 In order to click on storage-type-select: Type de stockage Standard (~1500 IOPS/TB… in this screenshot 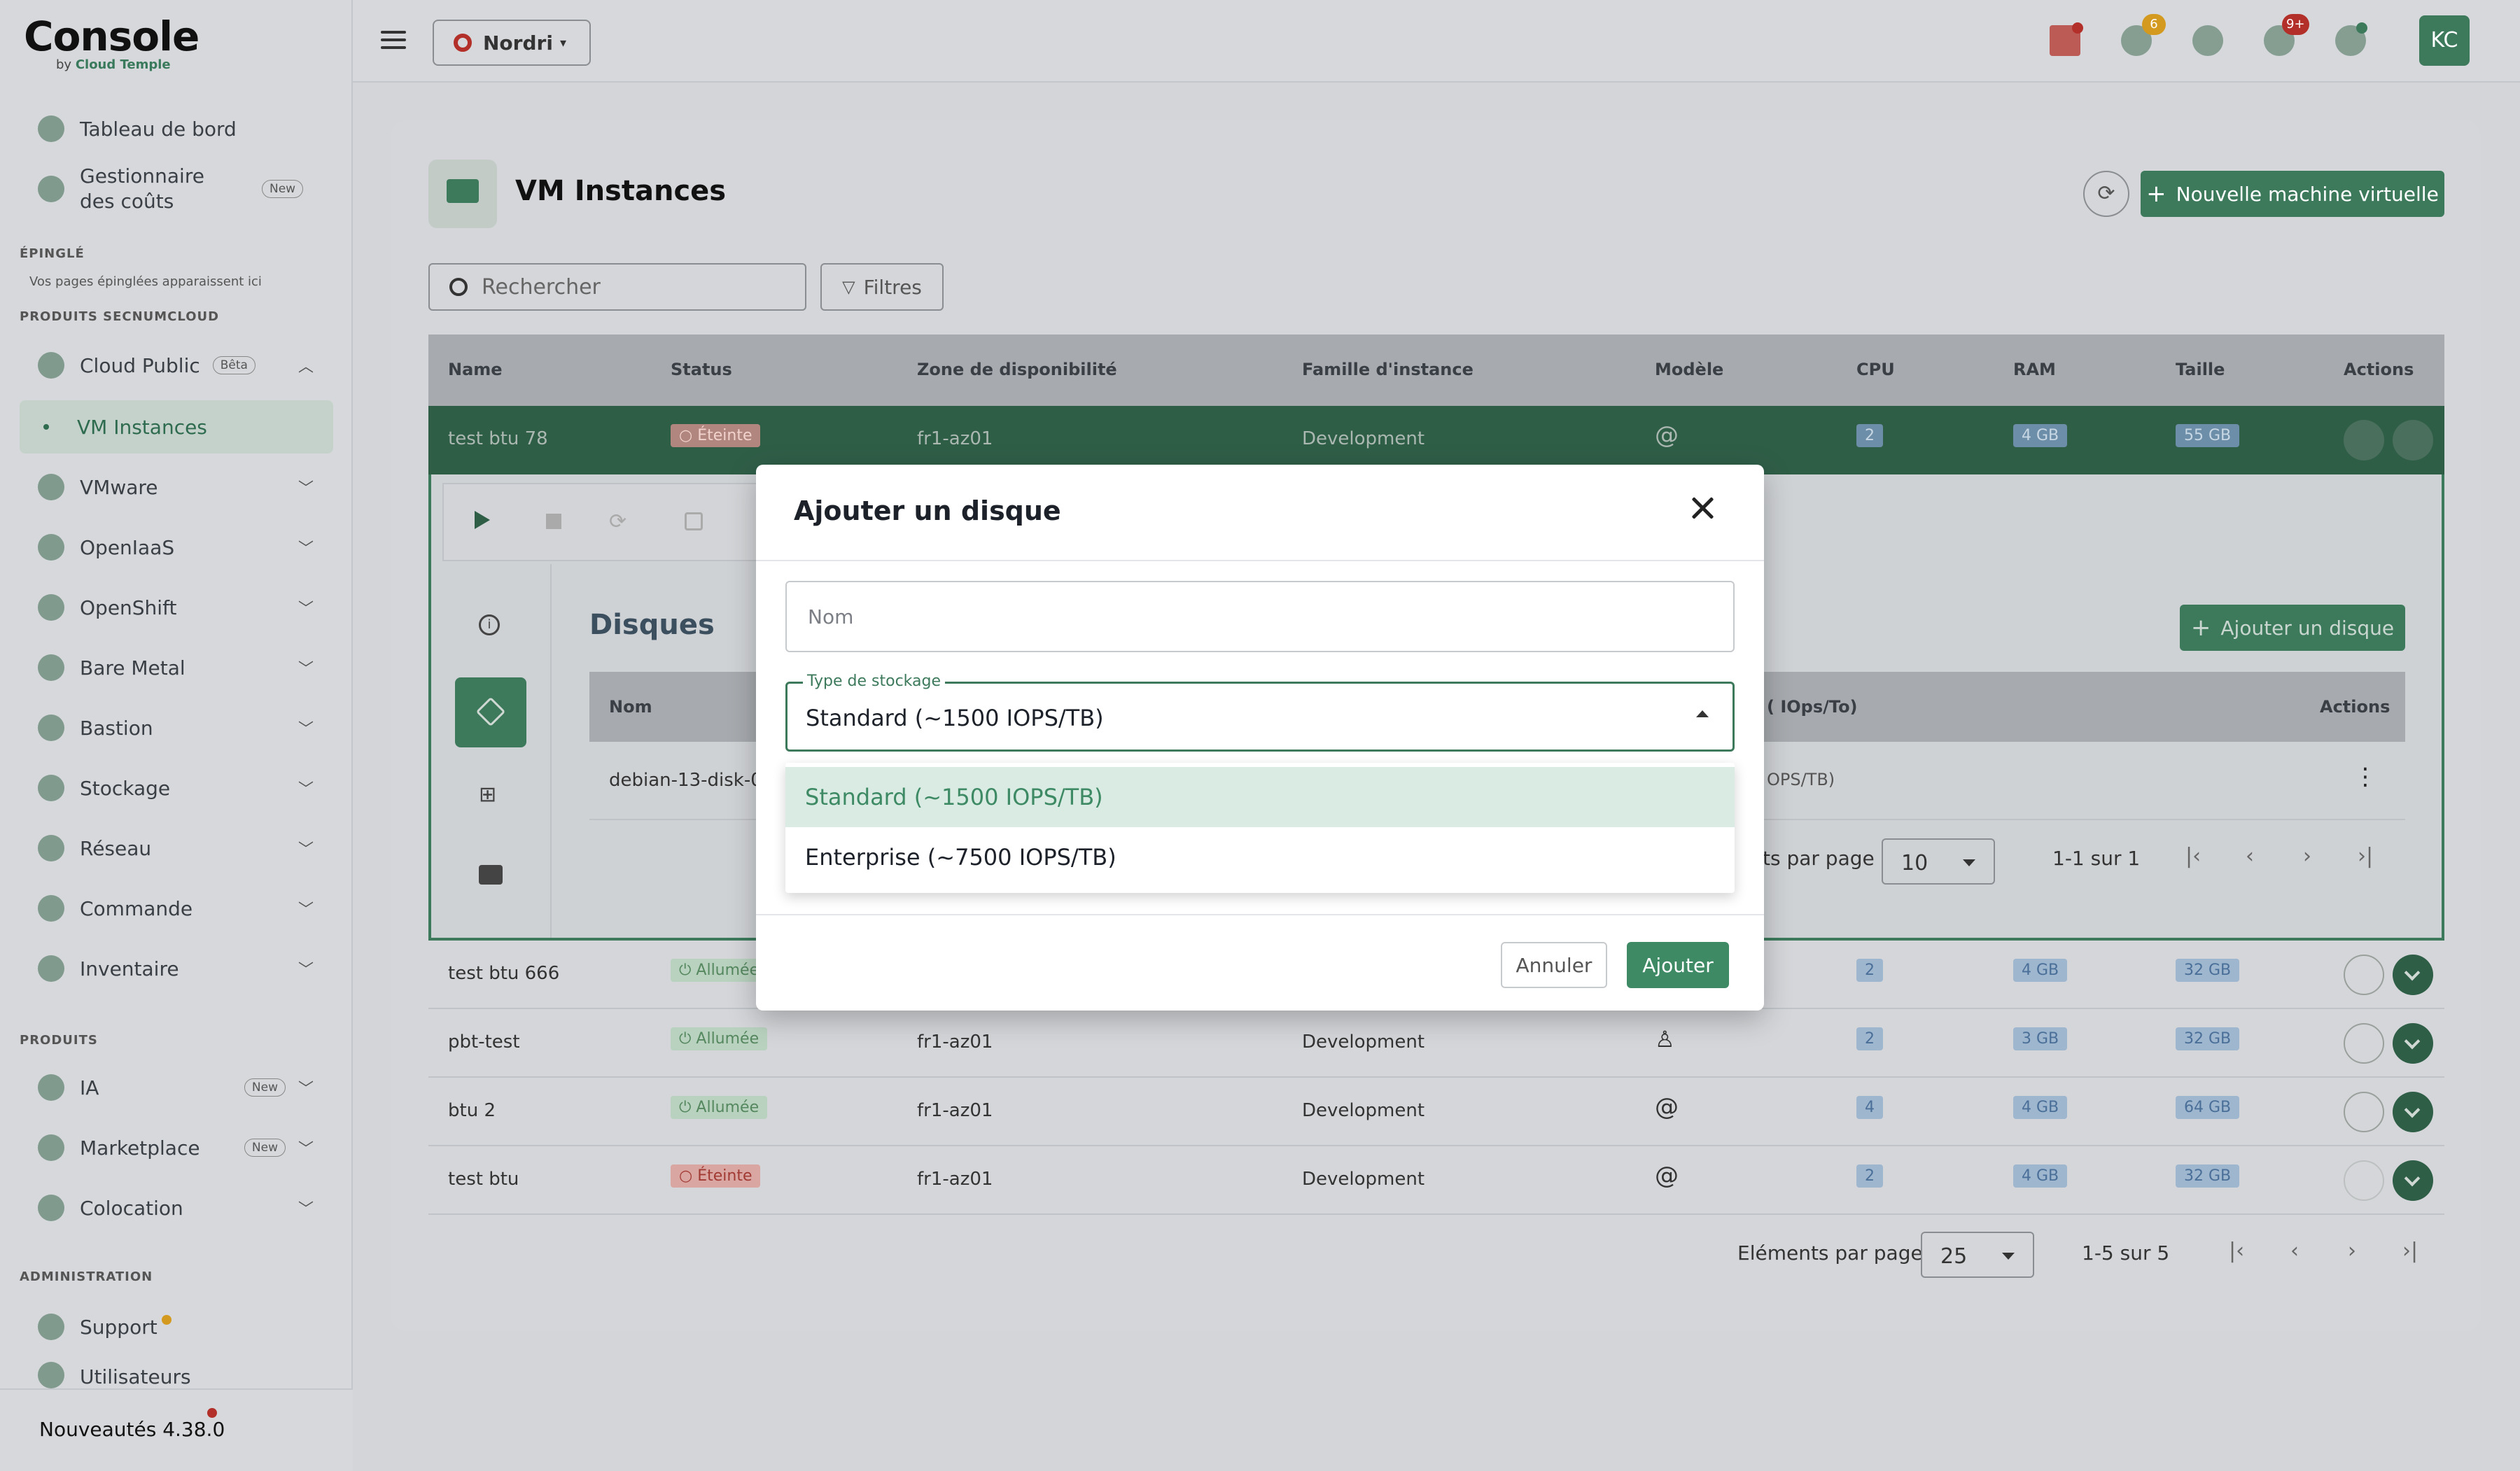, I will do `click(1260, 712)`.